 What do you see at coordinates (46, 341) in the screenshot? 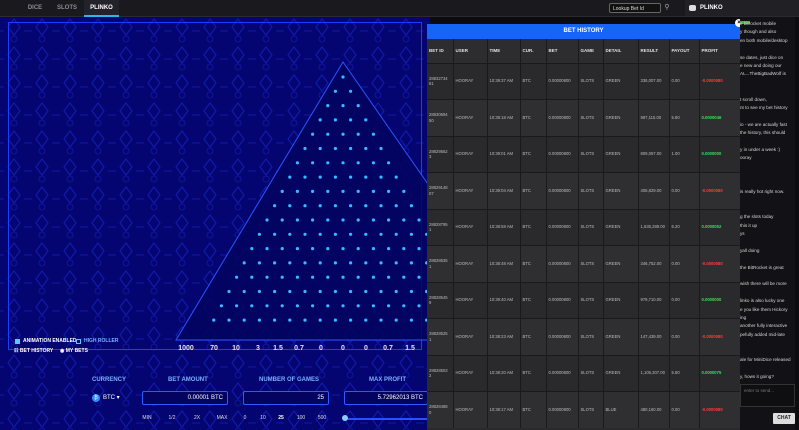
I see `animation-toggle: ANIMATION ENABLED` at bounding box center [46, 341].